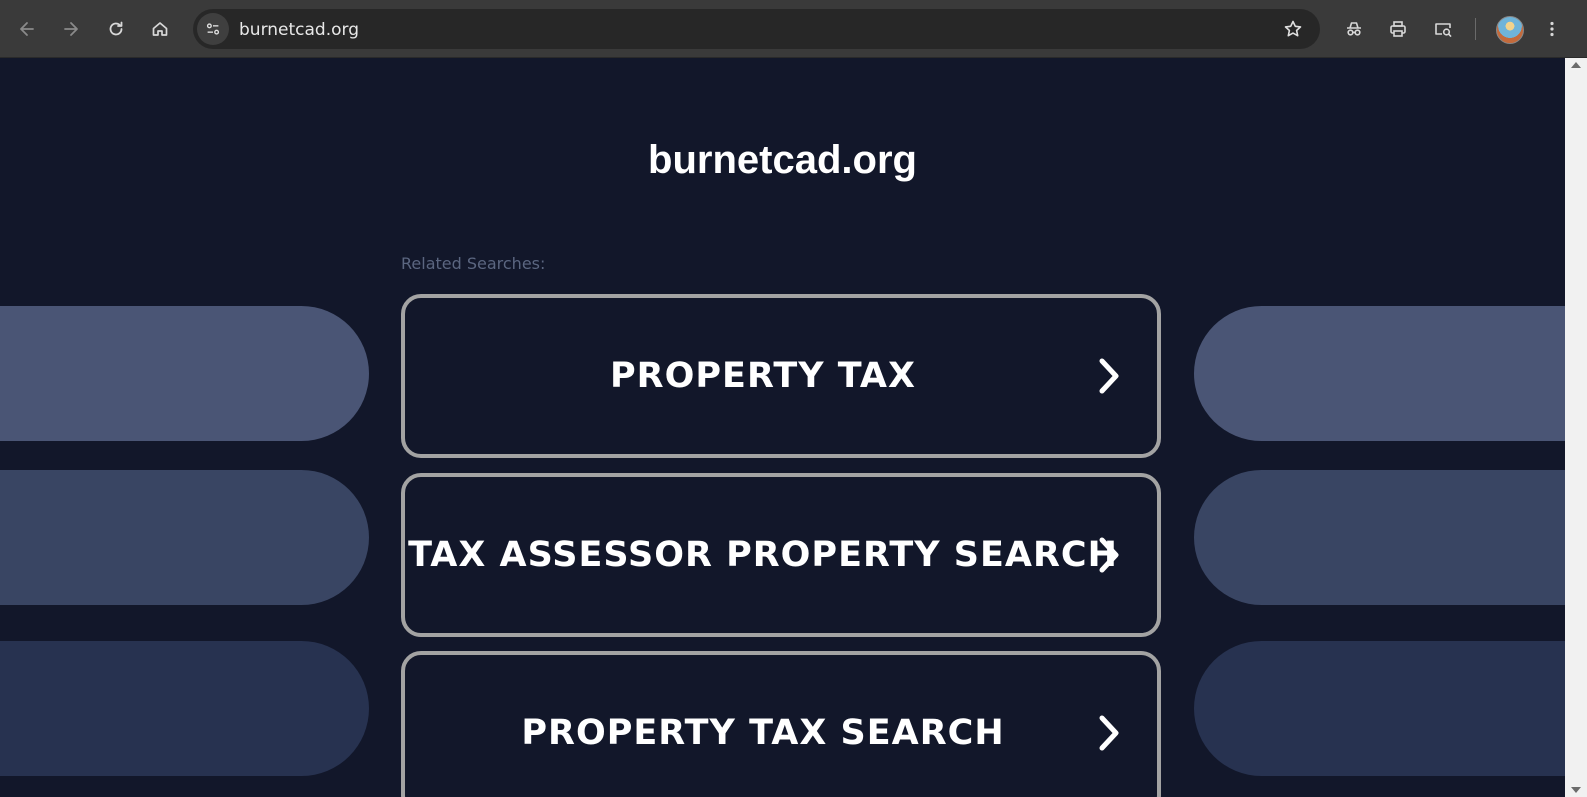 The height and width of the screenshot is (797, 1587). I want to click on page-title: burnetcad.org, so click(782, 160).